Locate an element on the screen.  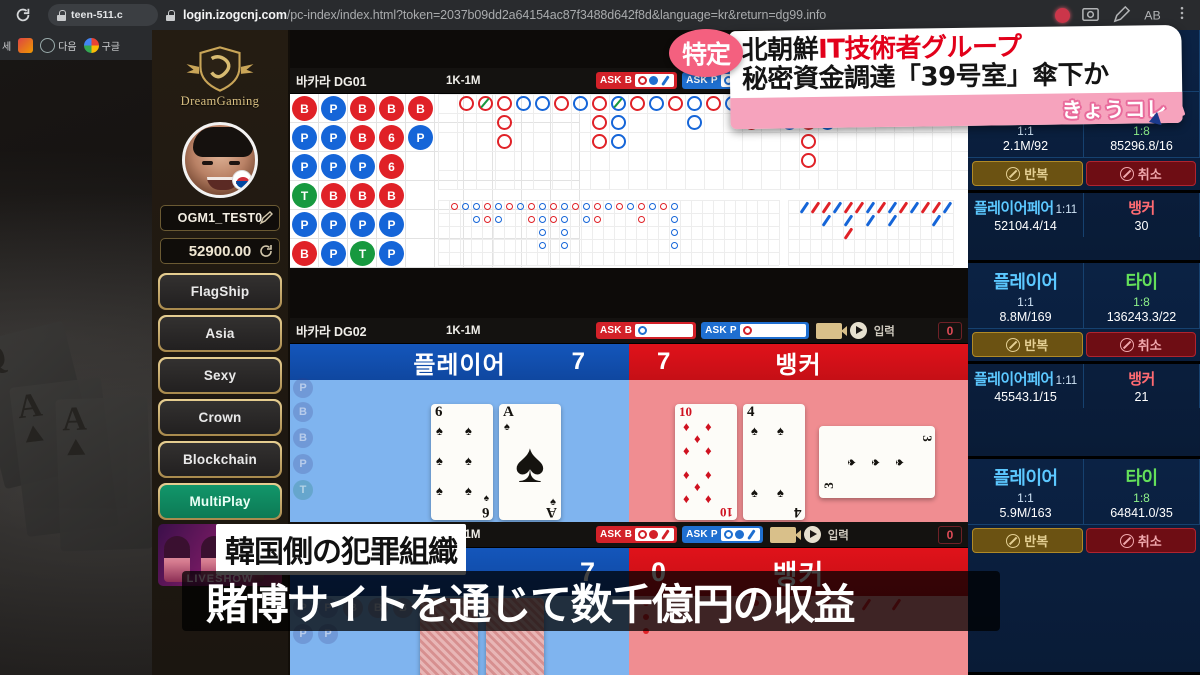
menu-icon is located at coordinates (1184, 15).